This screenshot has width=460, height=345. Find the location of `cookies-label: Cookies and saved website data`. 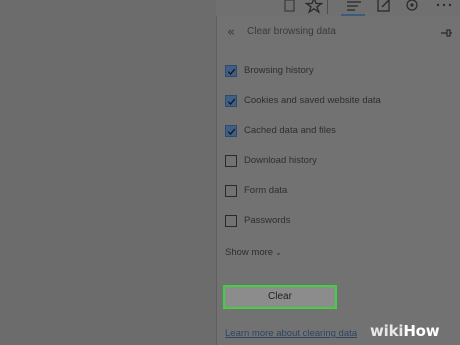

cookies-label: Cookies and saved website data is located at coordinates (312, 100).